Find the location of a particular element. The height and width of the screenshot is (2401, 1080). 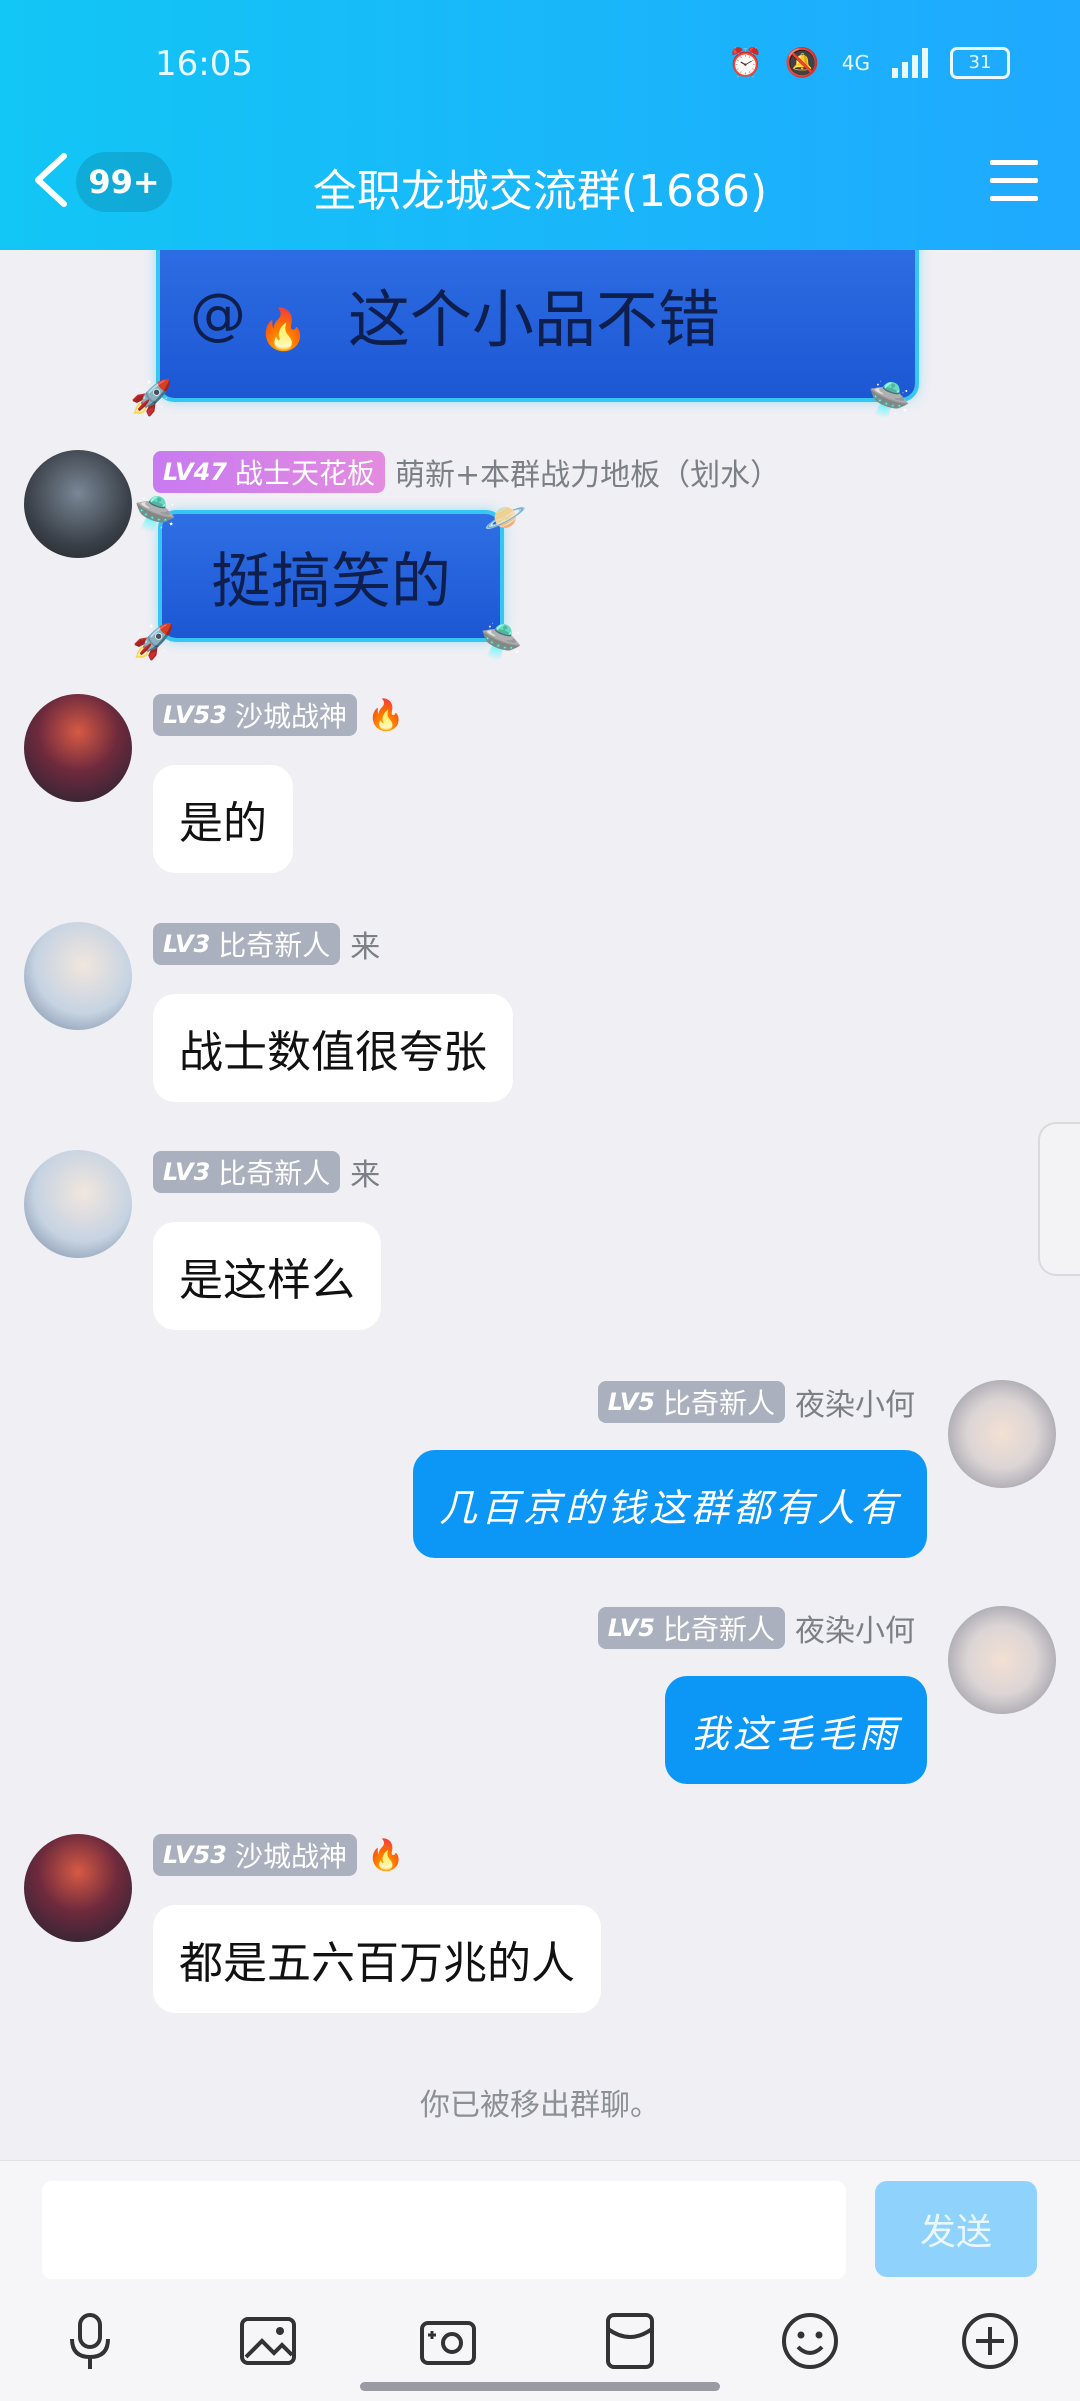

message-text: 几百京的钱这群都有人有 is located at coordinates (669, 1507).